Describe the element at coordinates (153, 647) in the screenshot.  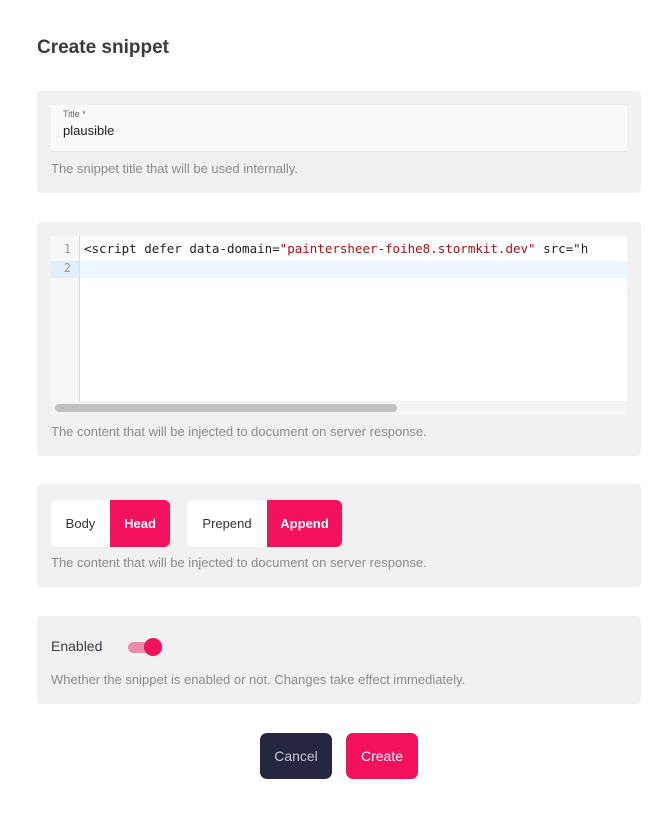
I see `switch-thumb` at that location.